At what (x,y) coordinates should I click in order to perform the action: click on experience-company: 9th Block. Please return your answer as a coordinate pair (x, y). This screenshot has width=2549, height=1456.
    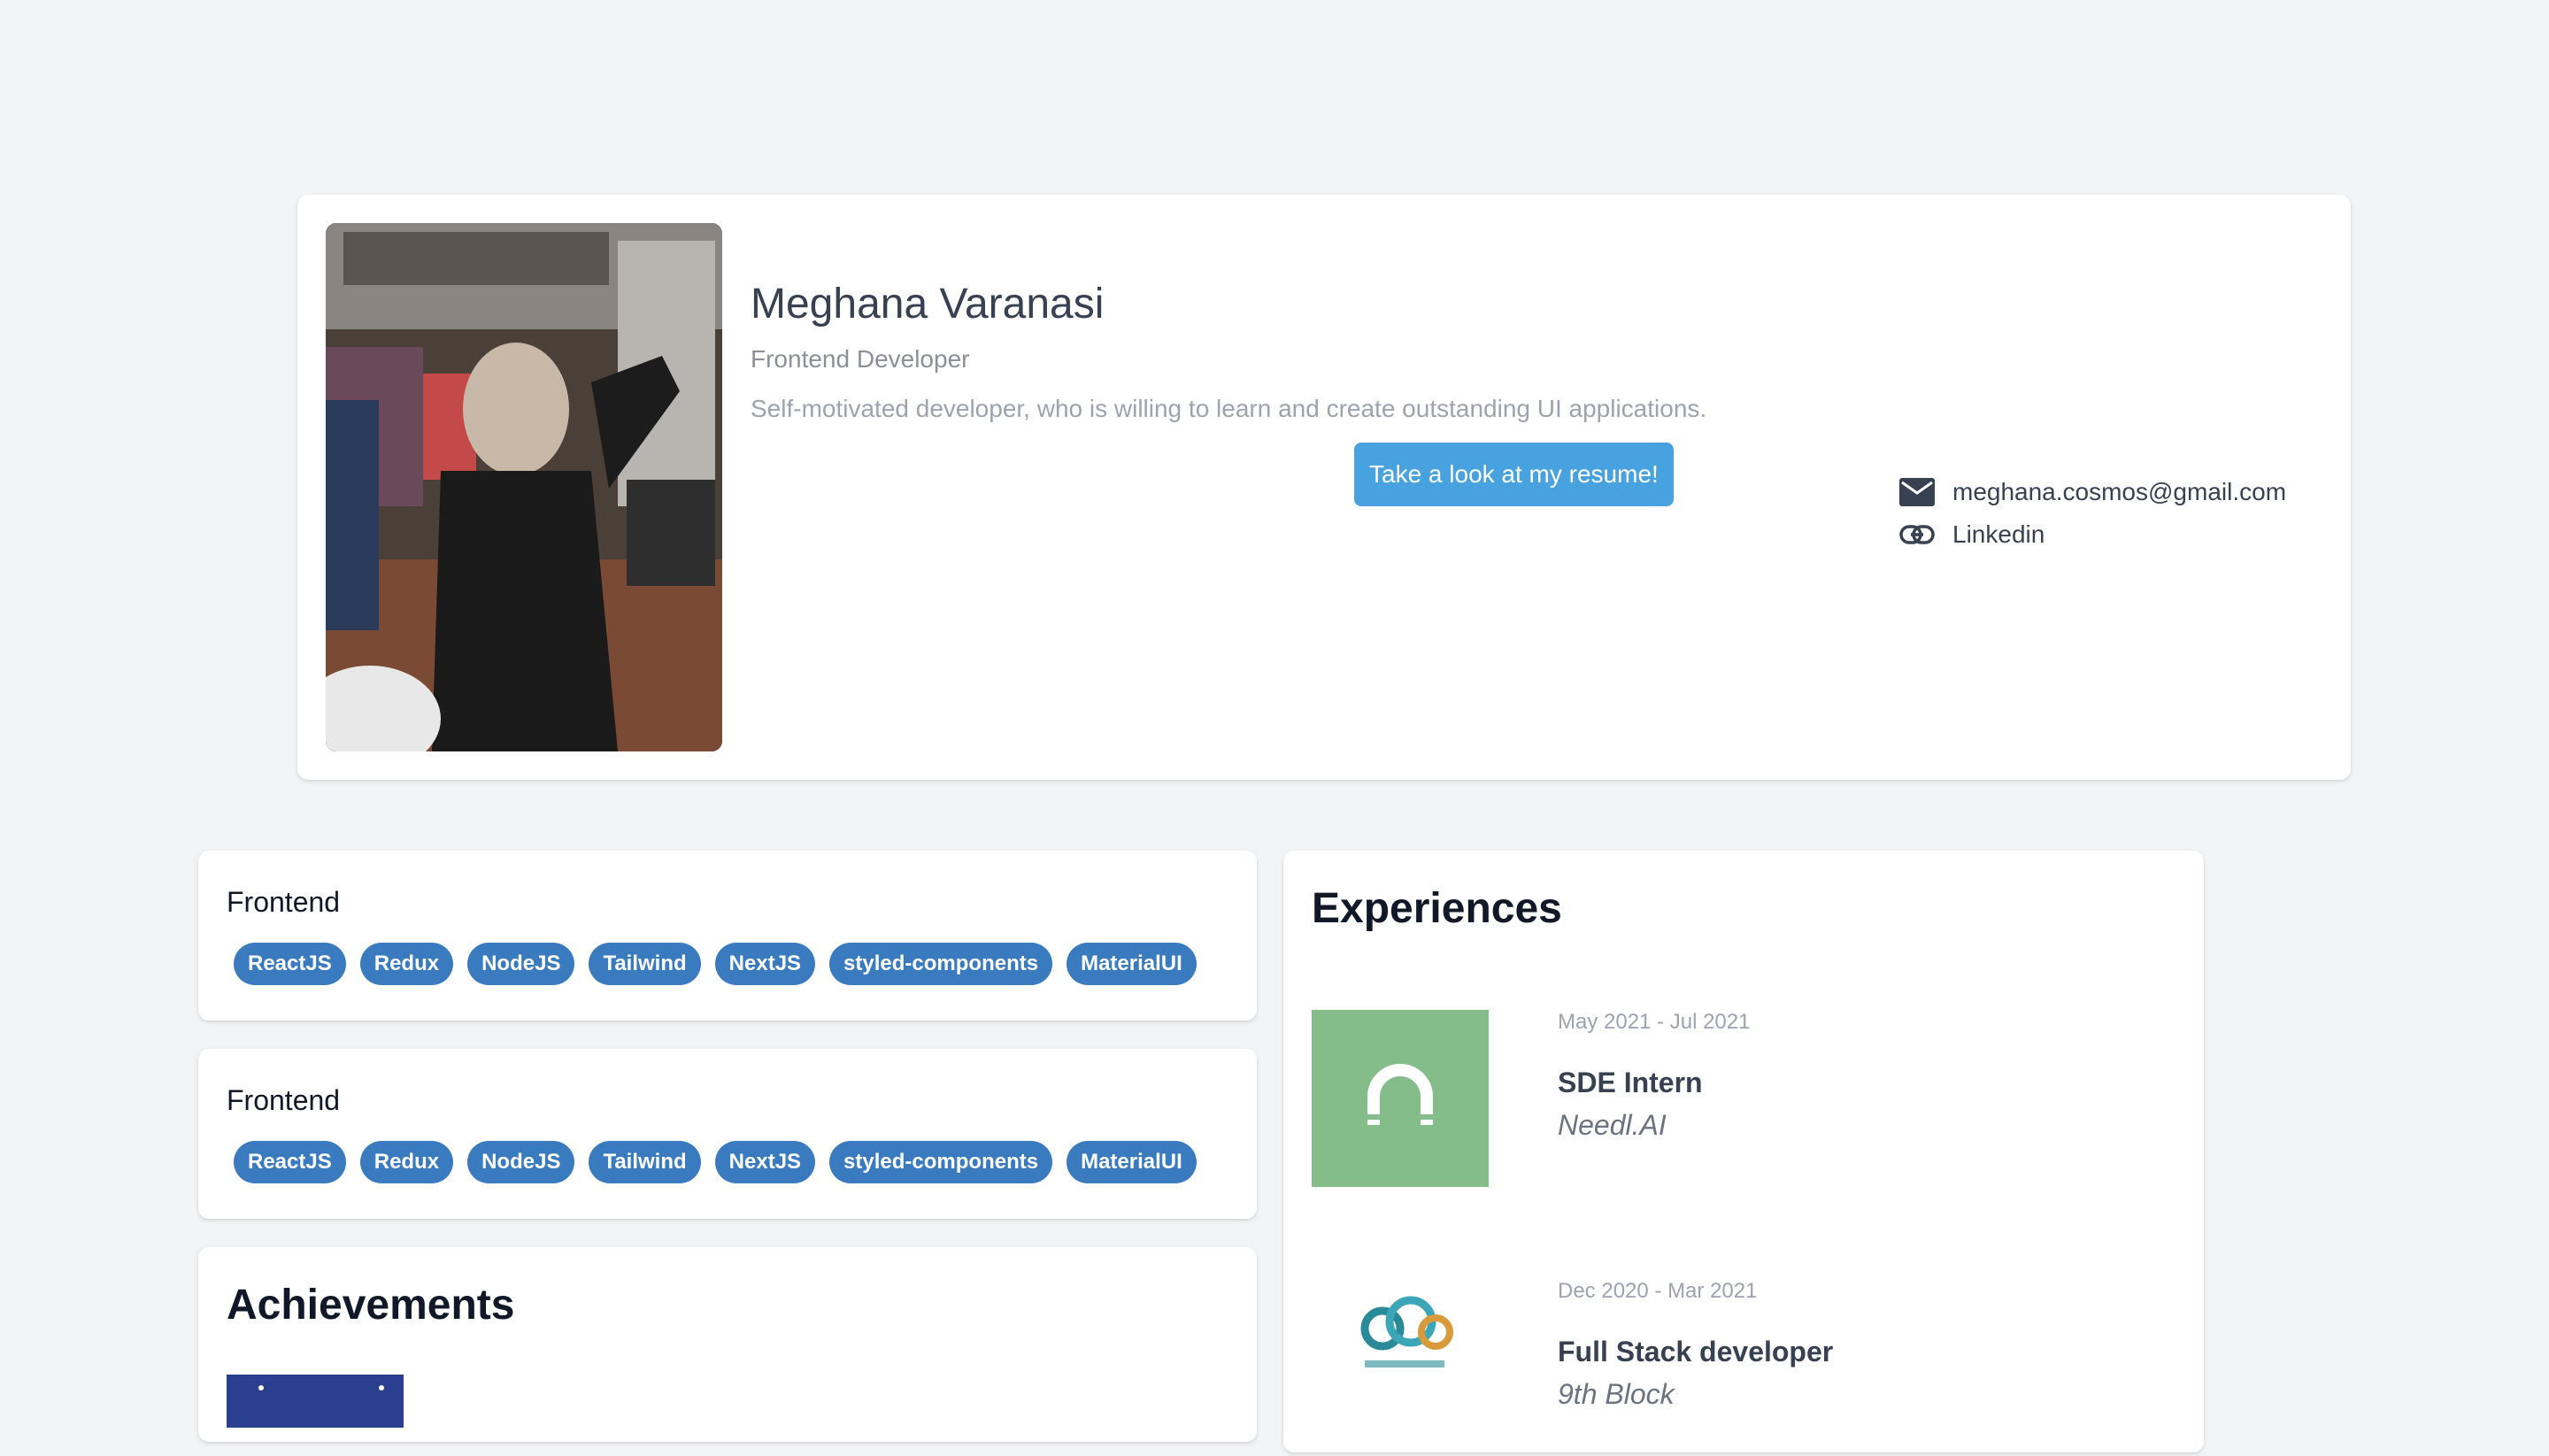
    Looking at the image, I should click on (1617, 1394).